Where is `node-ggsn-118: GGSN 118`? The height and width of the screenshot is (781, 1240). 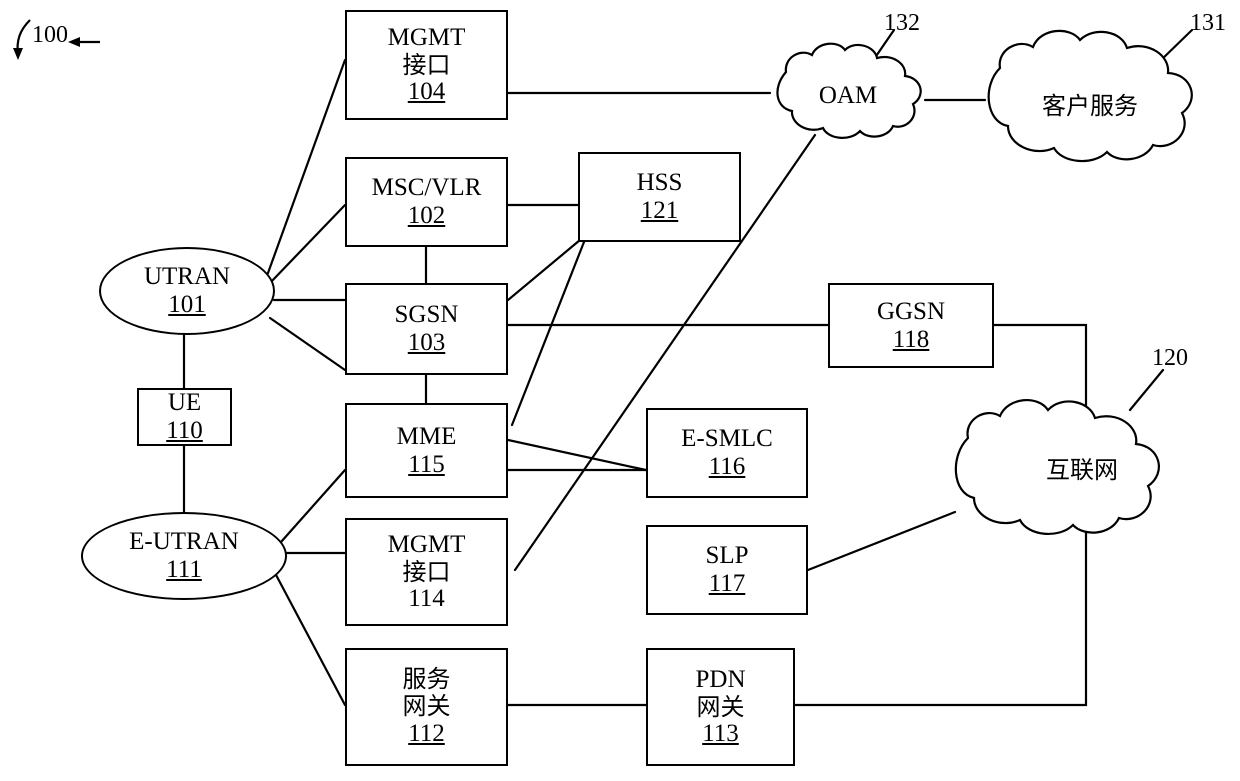 node-ggsn-118: GGSN 118 is located at coordinates (911, 325).